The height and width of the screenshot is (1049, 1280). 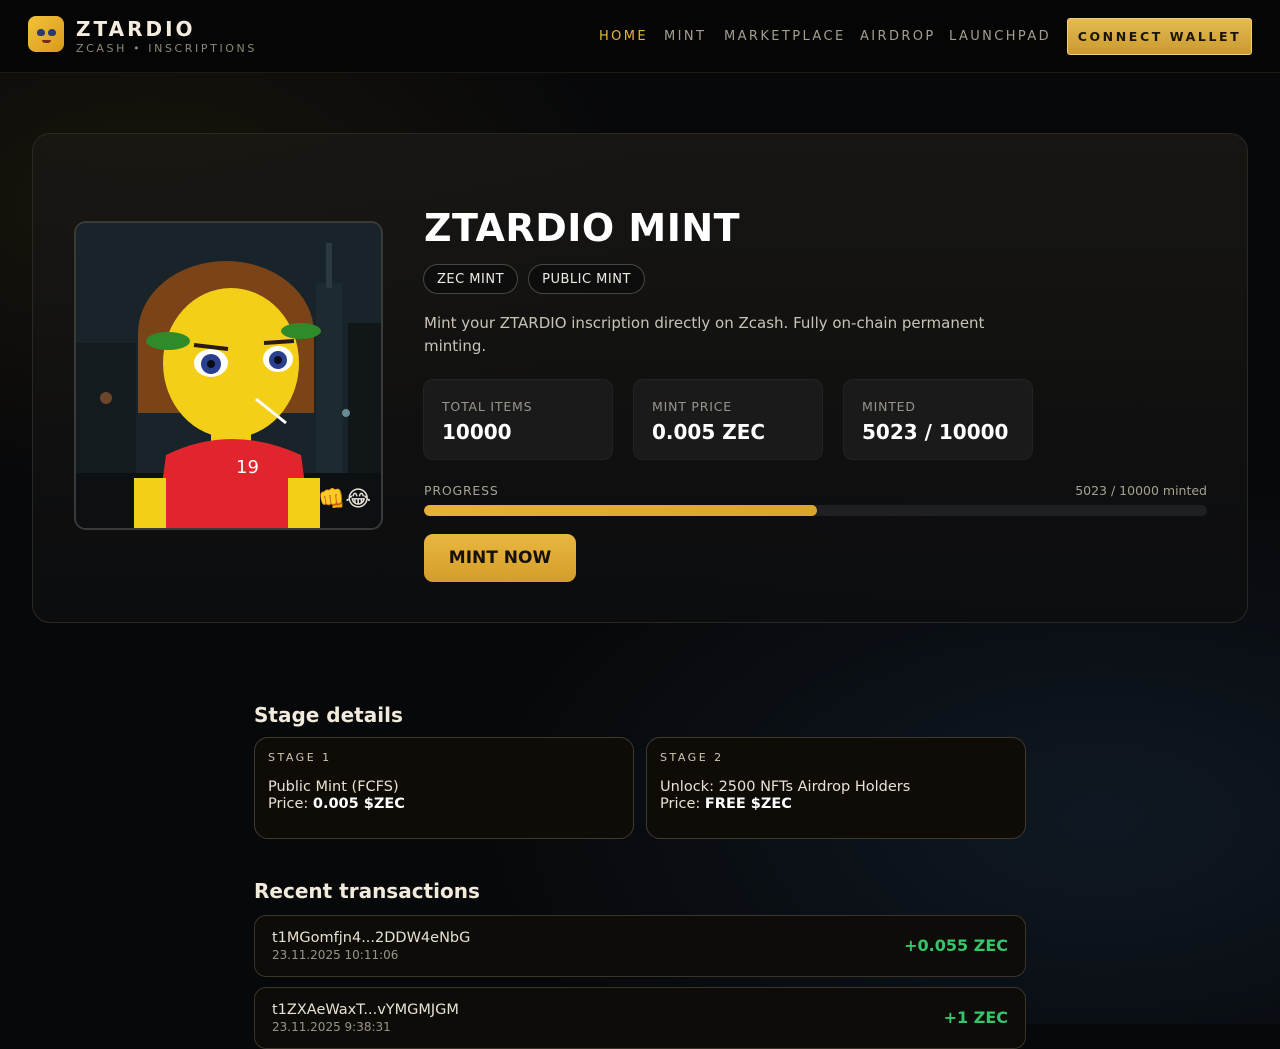 I want to click on ztardio-logo-icon, so click(x=46, y=34).